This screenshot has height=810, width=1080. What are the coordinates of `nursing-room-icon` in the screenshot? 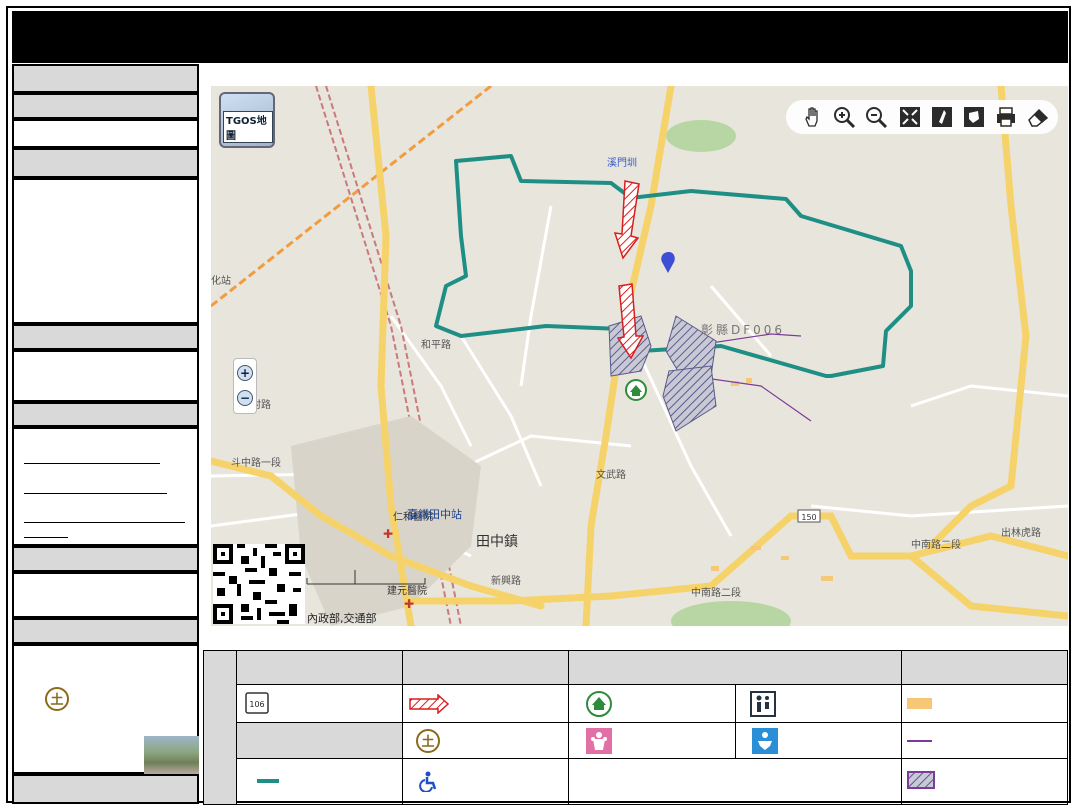 It's located at (599, 741).